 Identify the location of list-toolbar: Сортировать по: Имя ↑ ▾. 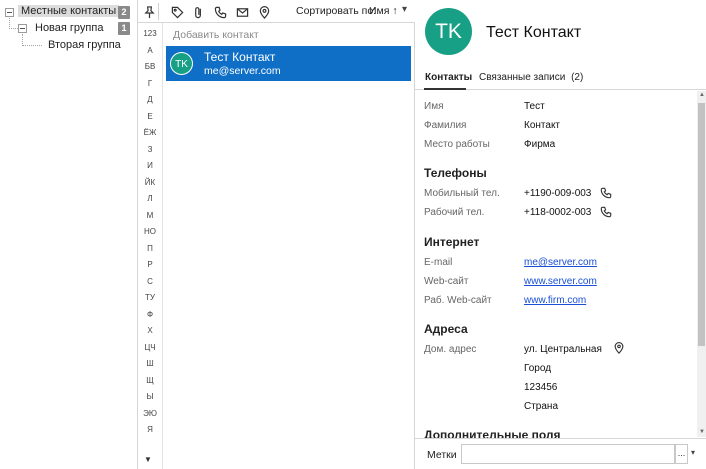
(276, 11).